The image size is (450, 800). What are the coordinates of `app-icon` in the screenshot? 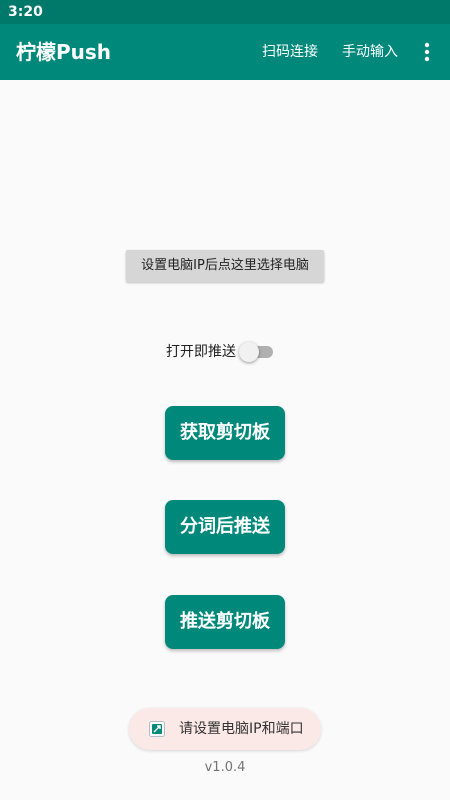 It's located at (157, 729).